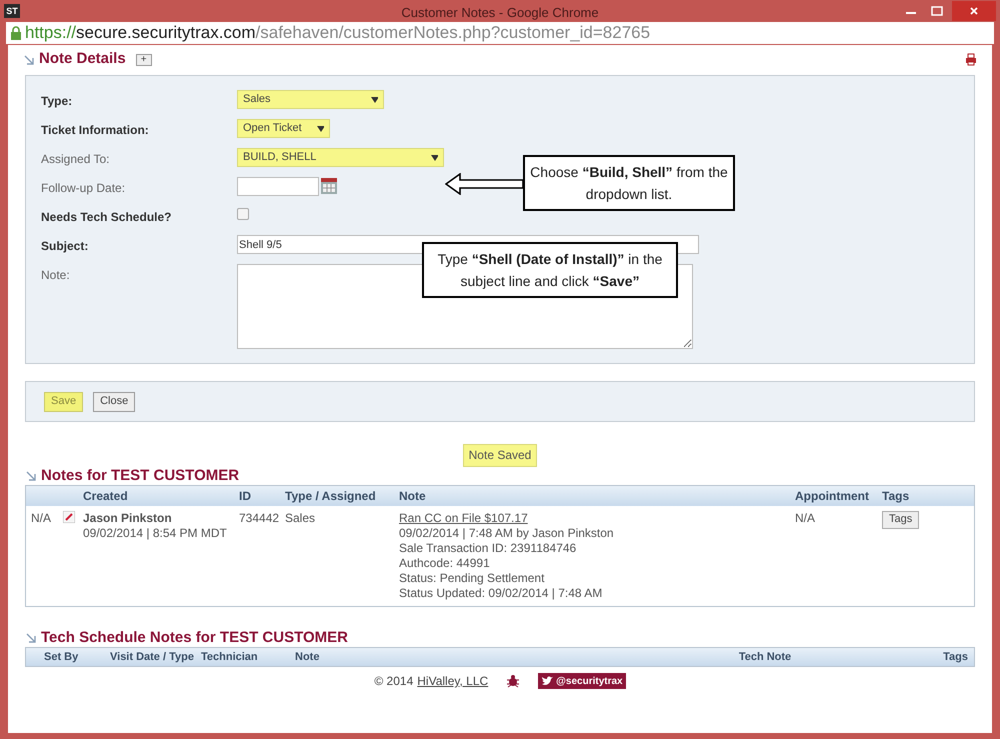  I want to click on checkbox, so click(243, 214).